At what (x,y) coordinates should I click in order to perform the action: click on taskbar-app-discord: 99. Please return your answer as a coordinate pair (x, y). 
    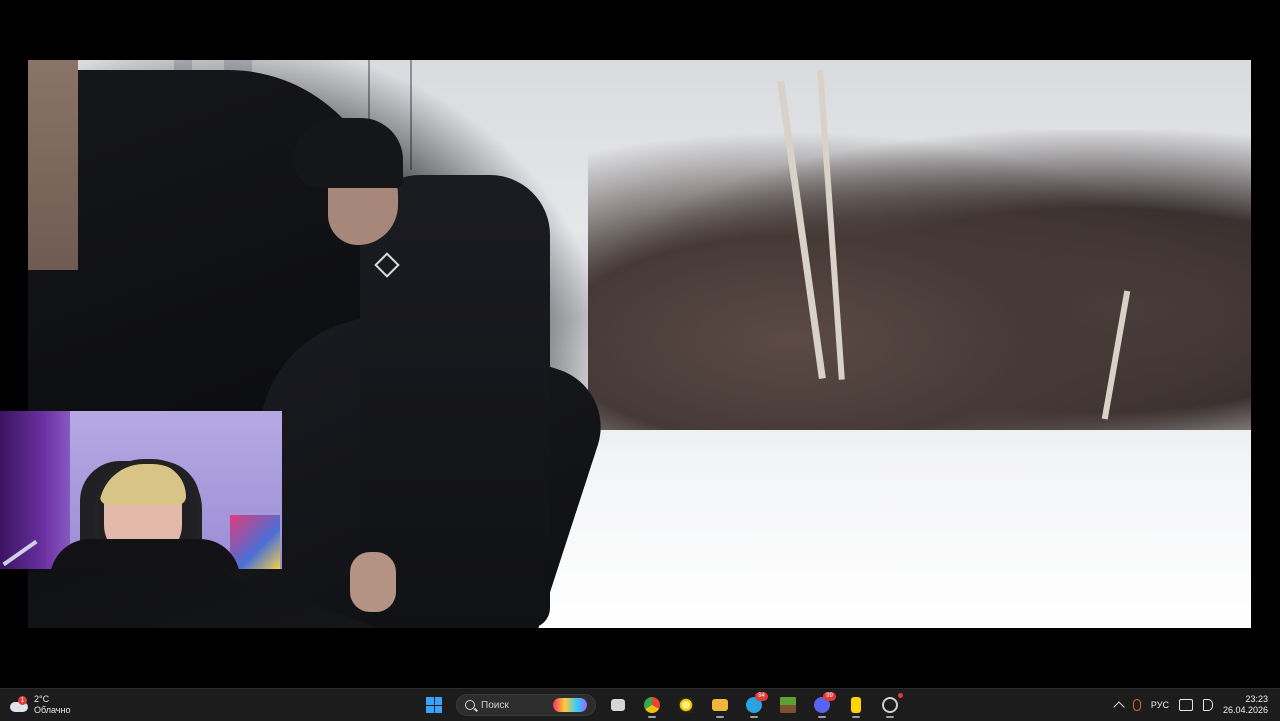
    Looking at the image, I should click on (822, 705).